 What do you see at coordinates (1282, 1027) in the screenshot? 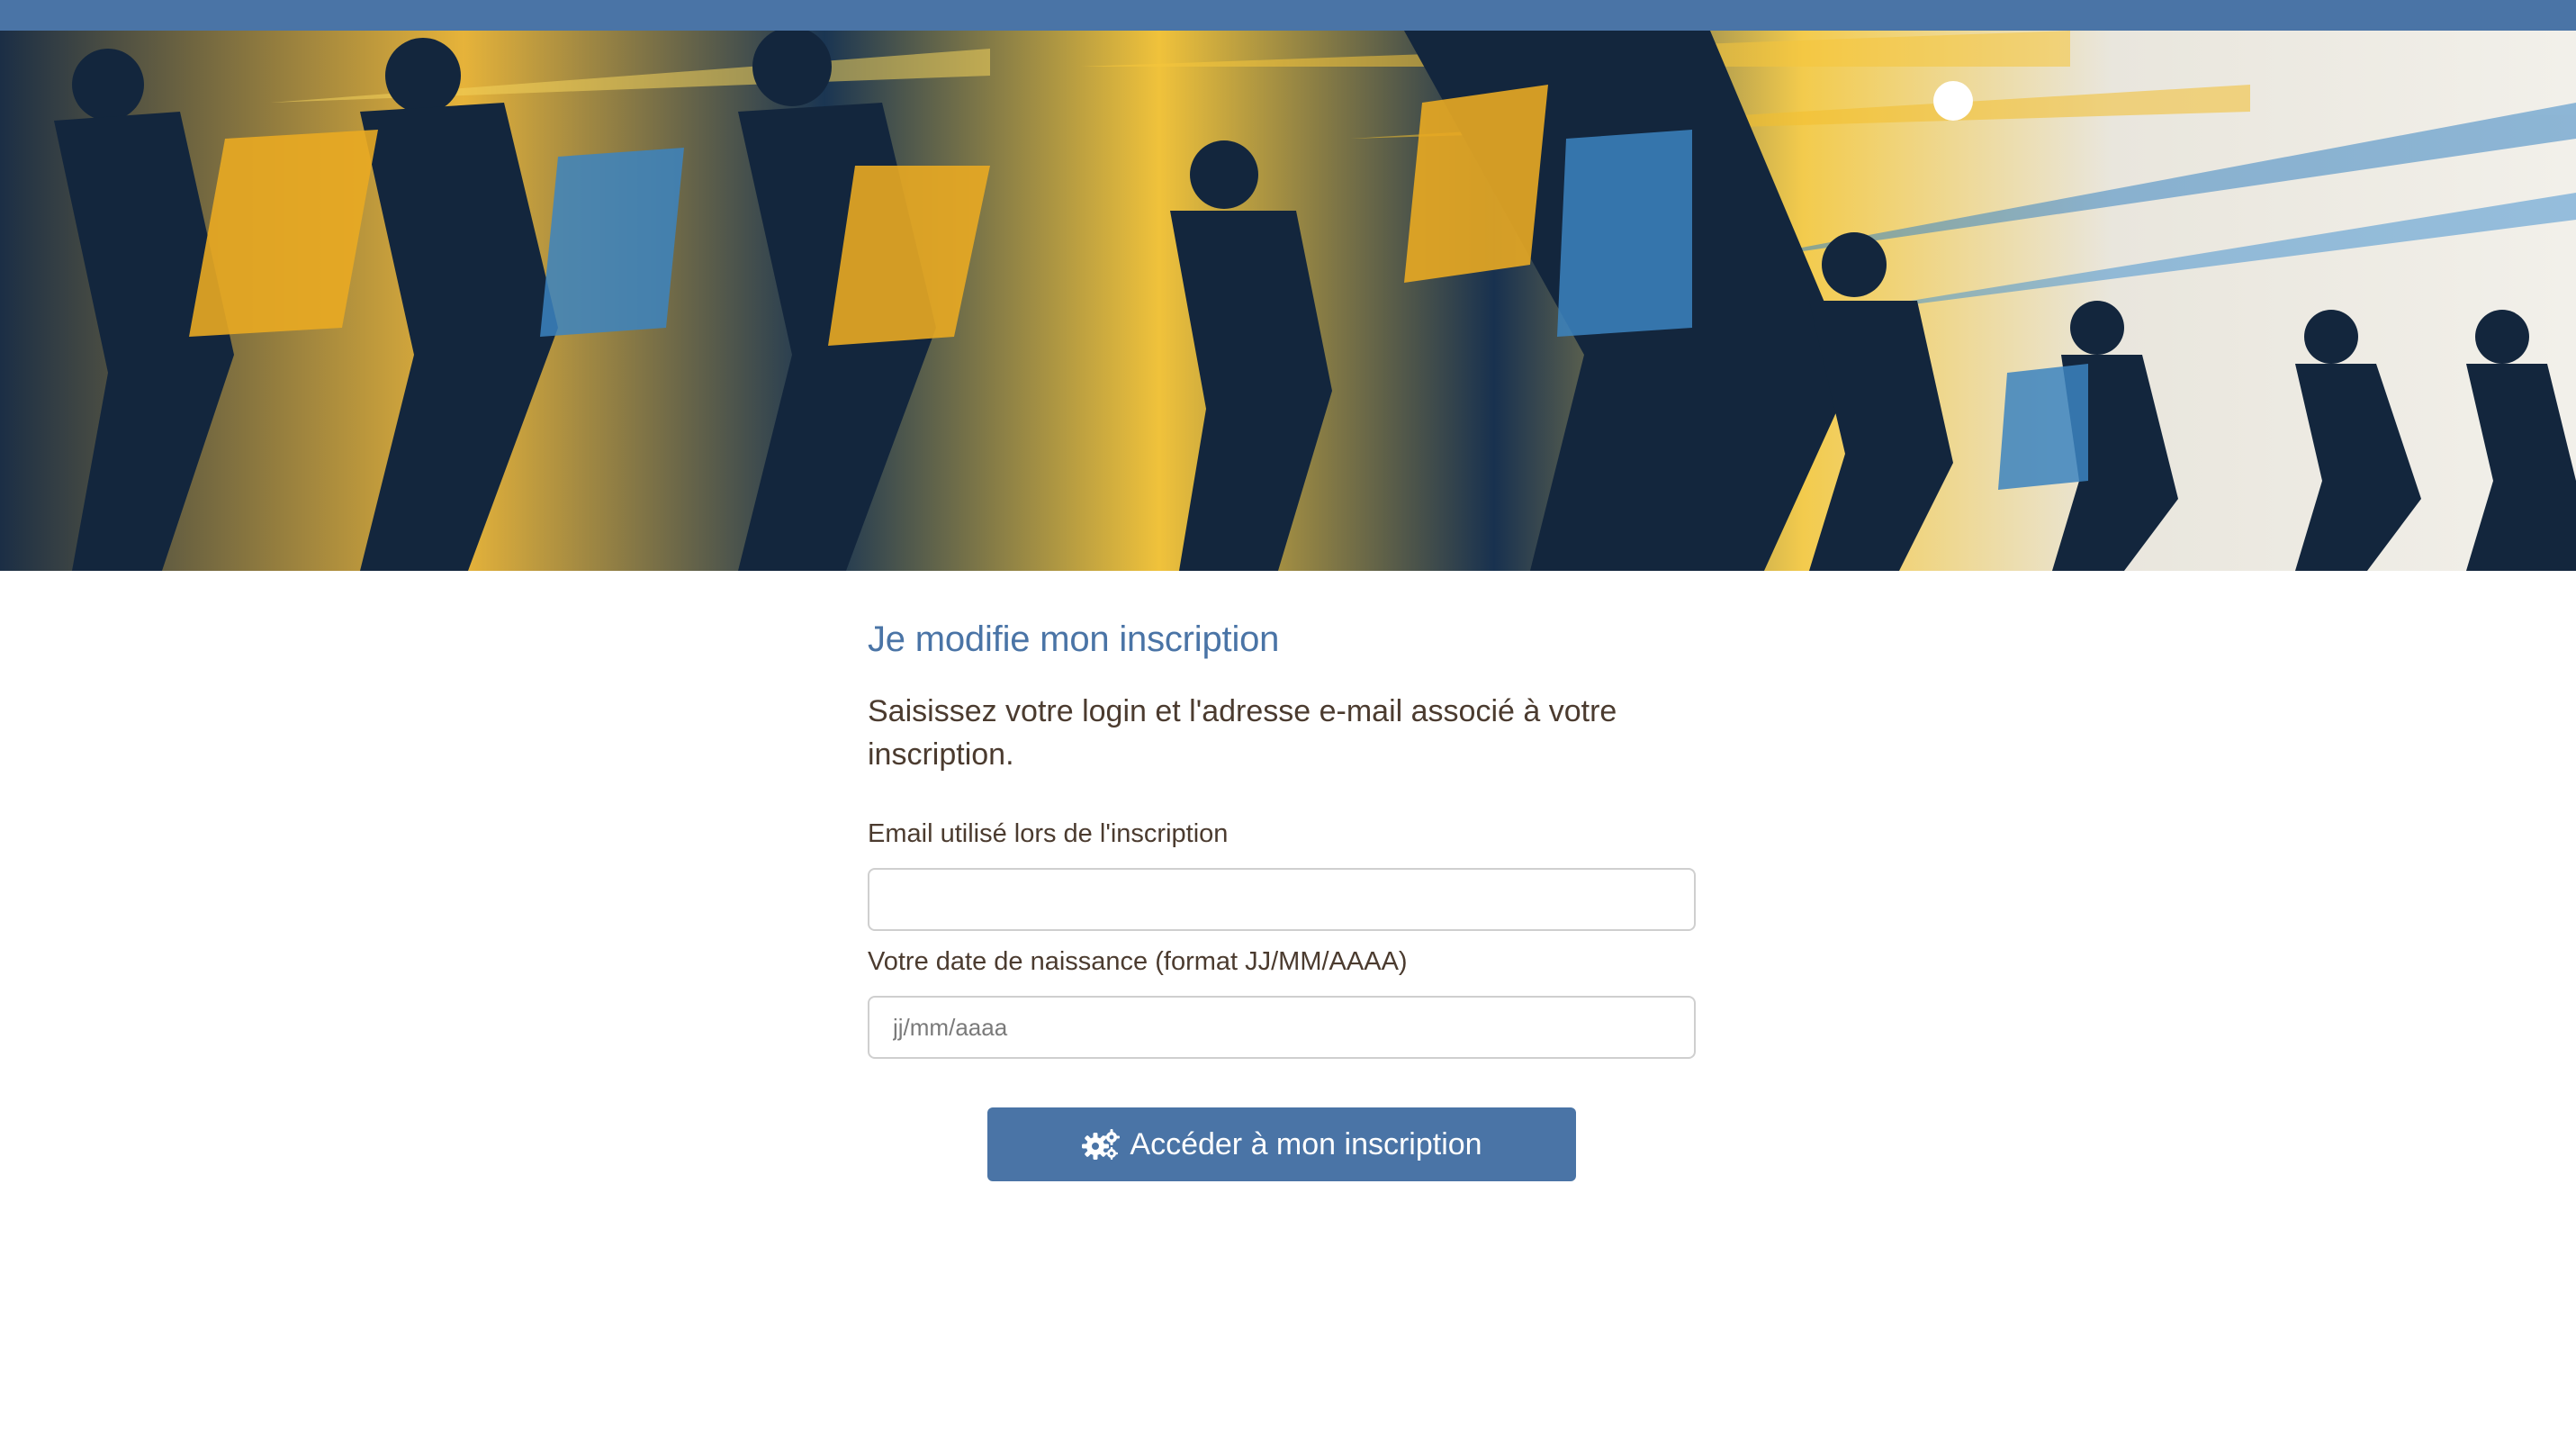
I see `birthdate-field` at bounding box center [1282, 1027].